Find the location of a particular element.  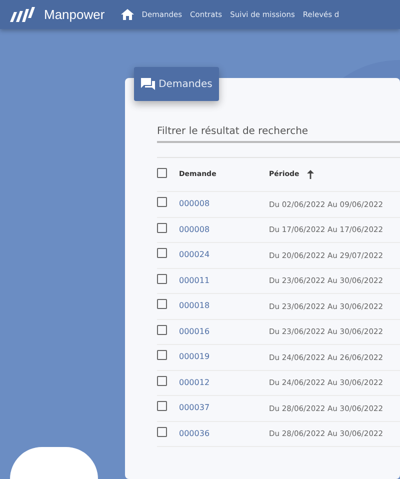

home-icon is located at coordinates (127, 14).